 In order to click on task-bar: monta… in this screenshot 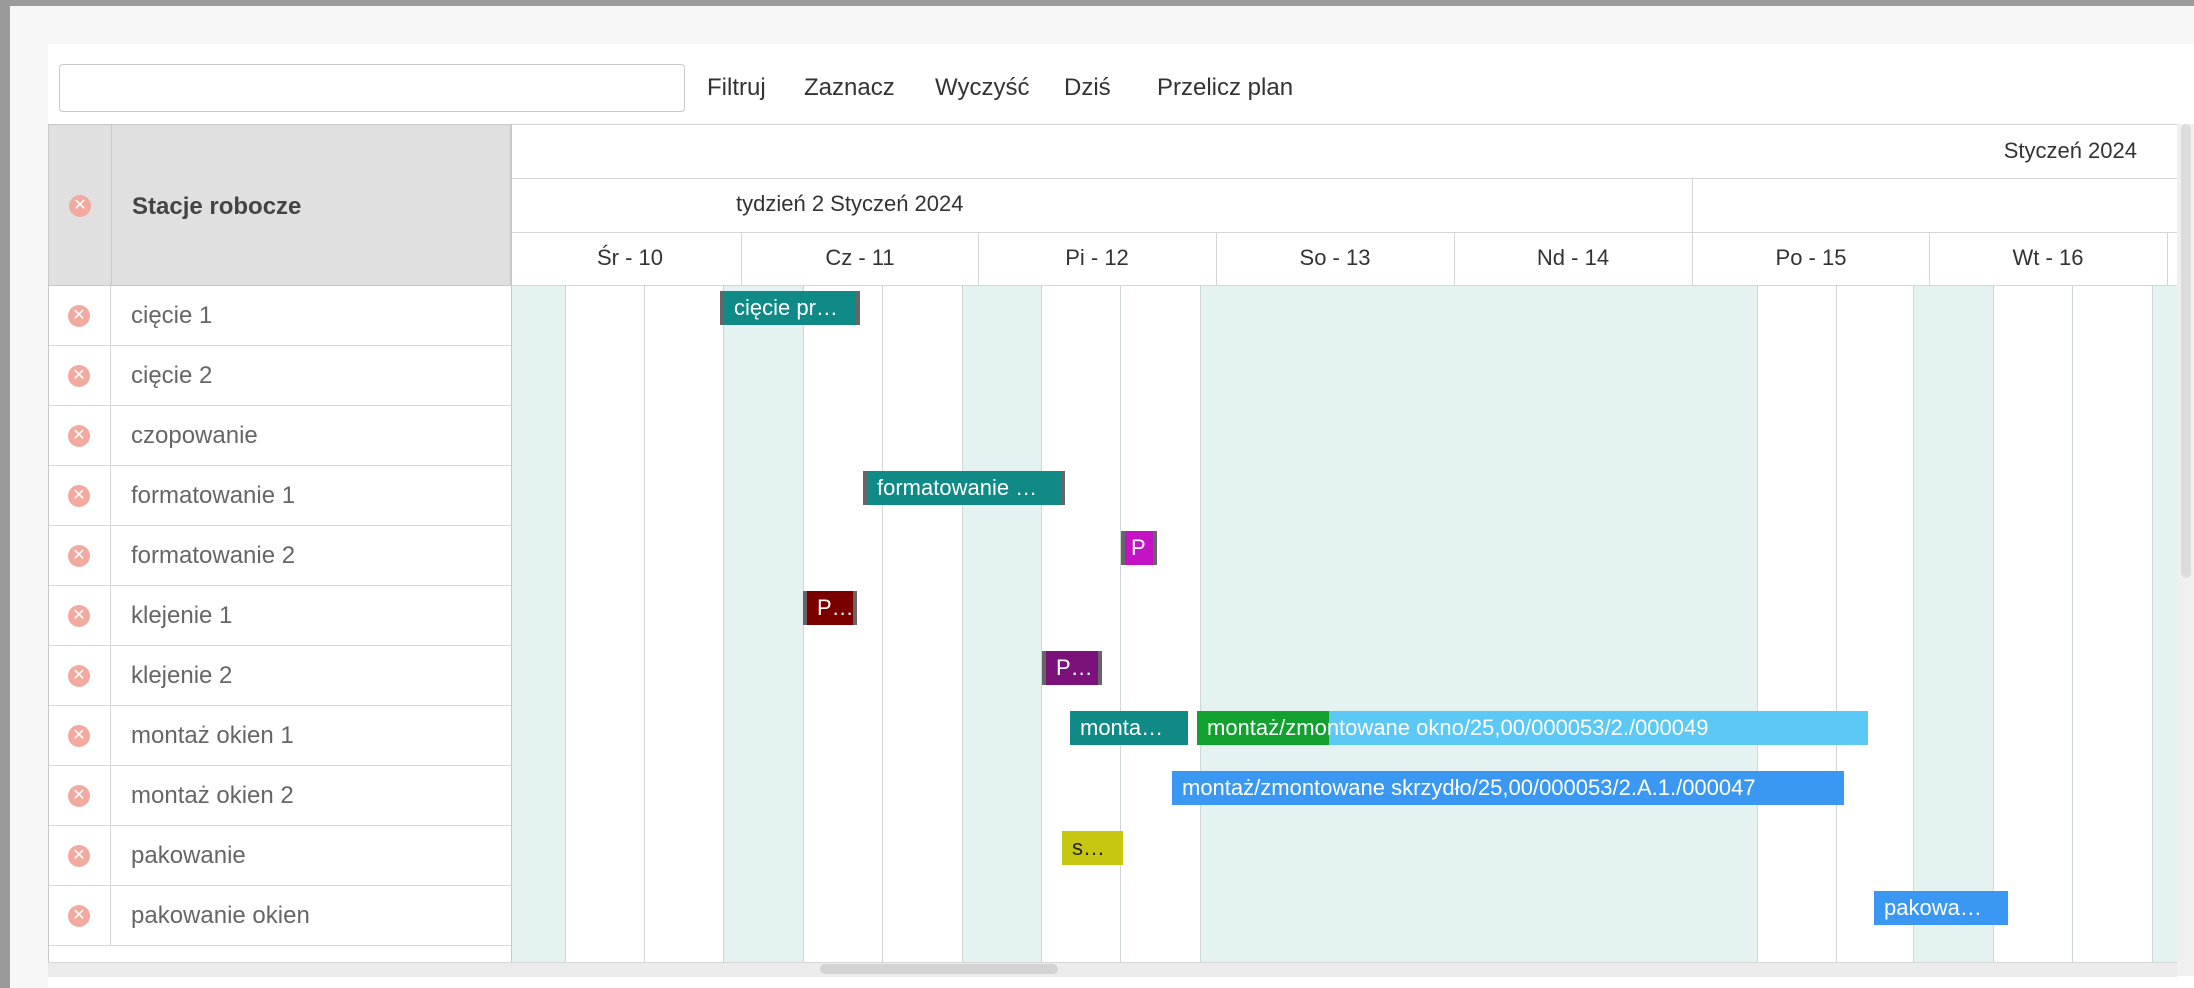, I will do `click(1129, 728)`.